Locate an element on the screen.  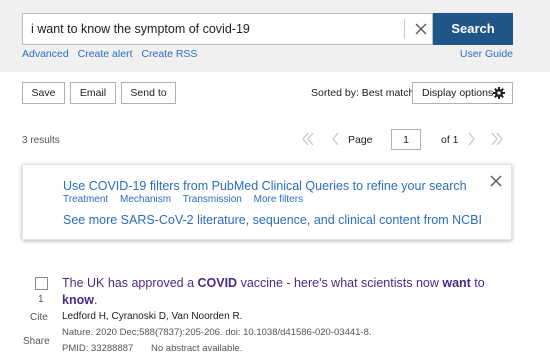
result-number: 1 is located at coordinates (41, 299).